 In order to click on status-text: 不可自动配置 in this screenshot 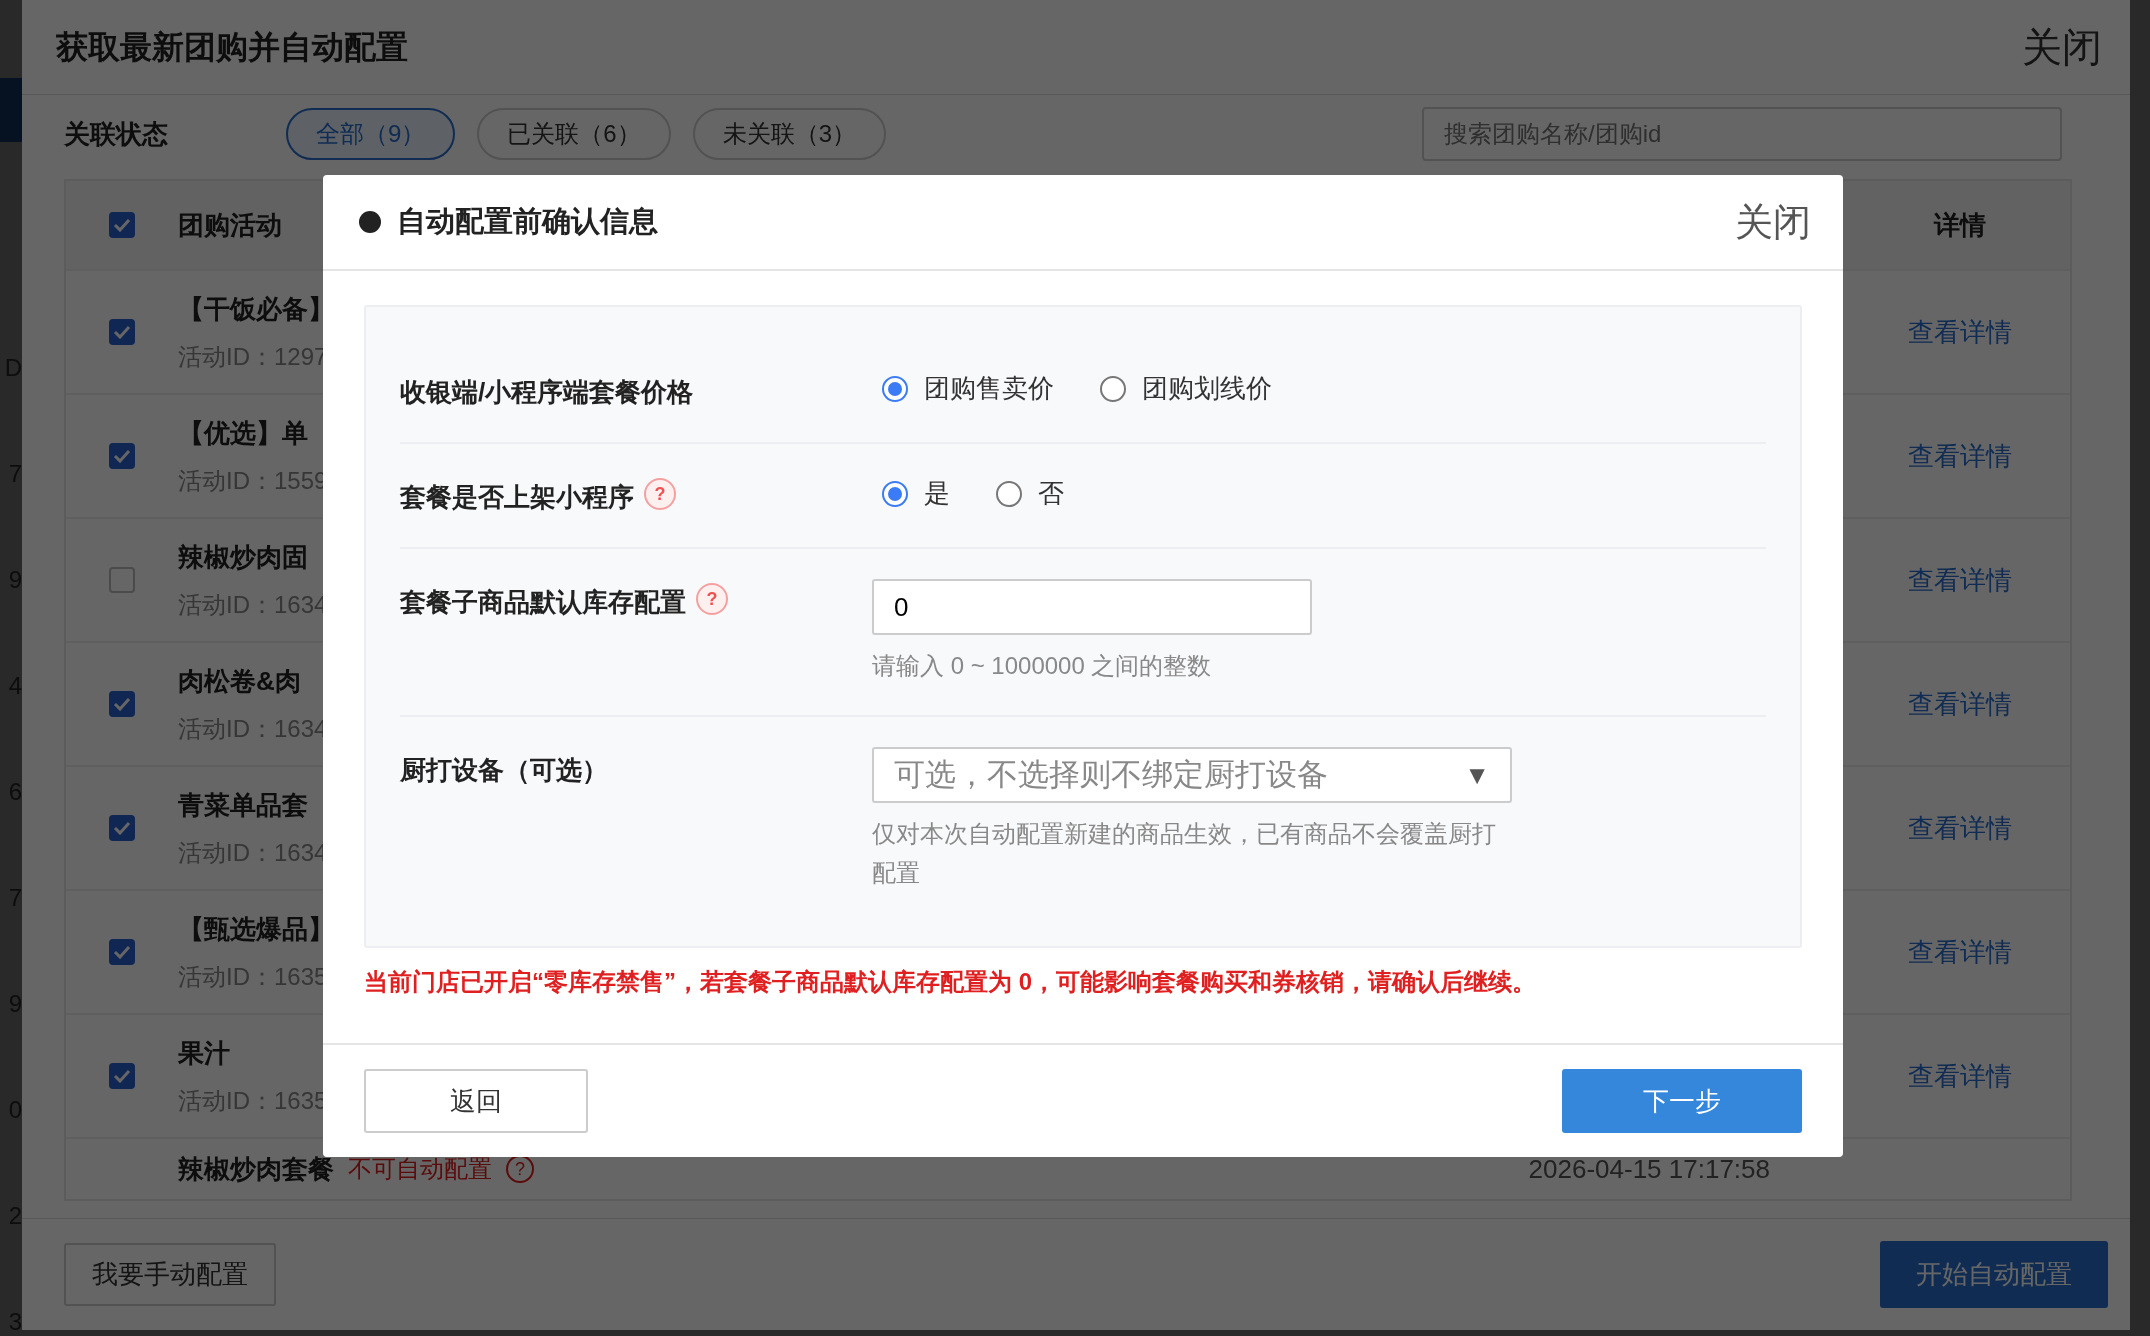, I will do `click(420, 1169)`.